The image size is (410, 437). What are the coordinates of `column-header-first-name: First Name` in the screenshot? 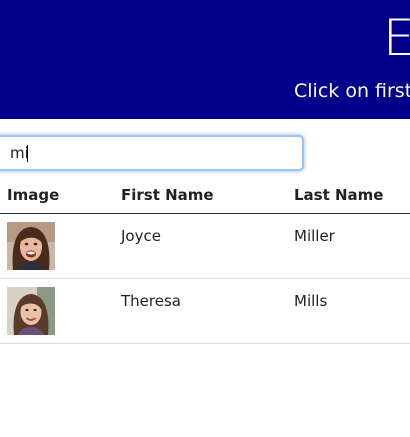 It's located at (167, 195).